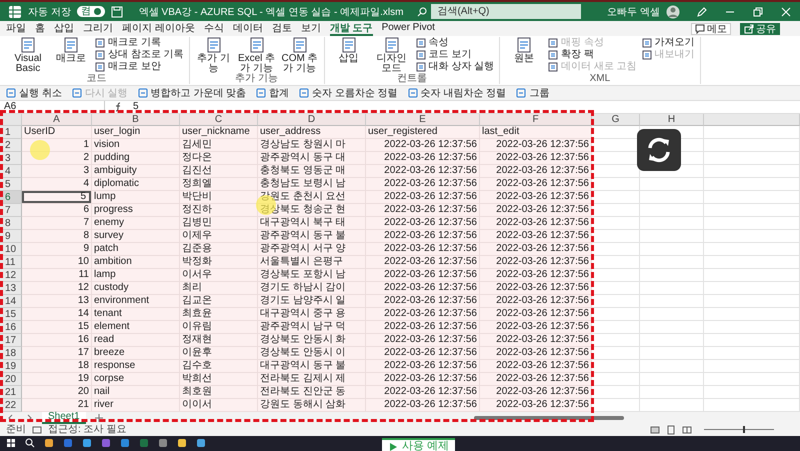  What do you see at coordinates (98, 29) in the screenshot?
I see `ribbon-tab: 그리기` at bounding box center [98, 29].